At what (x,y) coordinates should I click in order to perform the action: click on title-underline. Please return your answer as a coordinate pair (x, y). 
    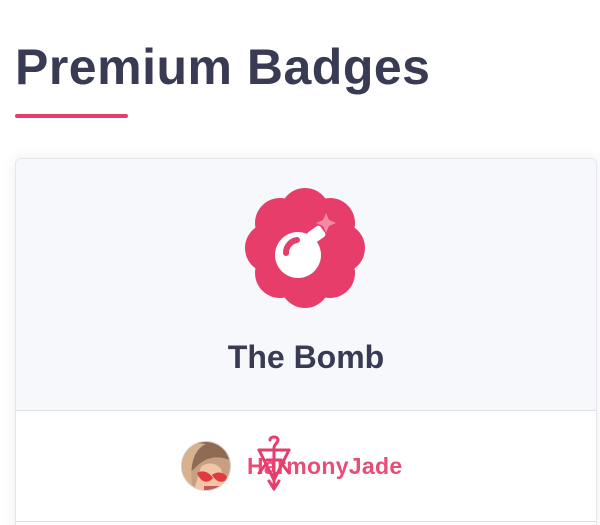
    Looking at the image, I should click on (71, 116).